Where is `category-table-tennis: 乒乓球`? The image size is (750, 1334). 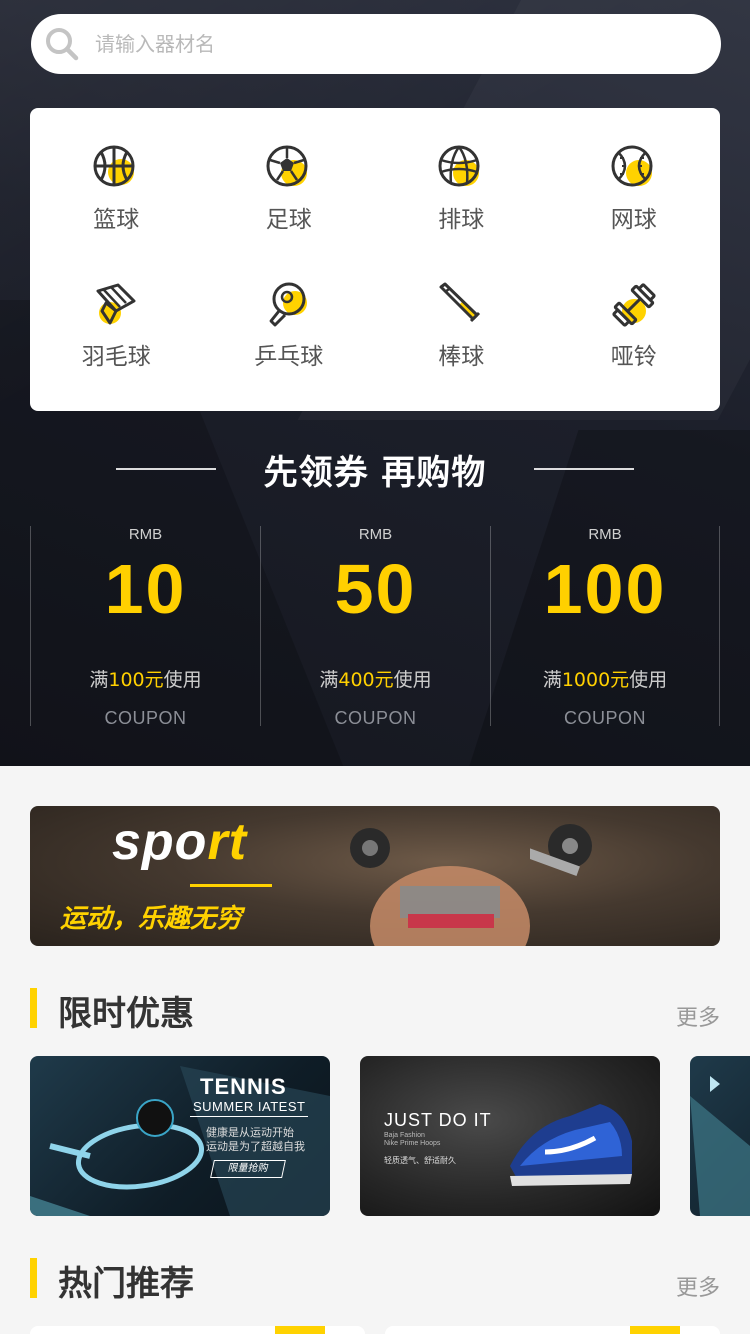
category-table-tennis: 乒乓球 is located at coordinates (289, 349).